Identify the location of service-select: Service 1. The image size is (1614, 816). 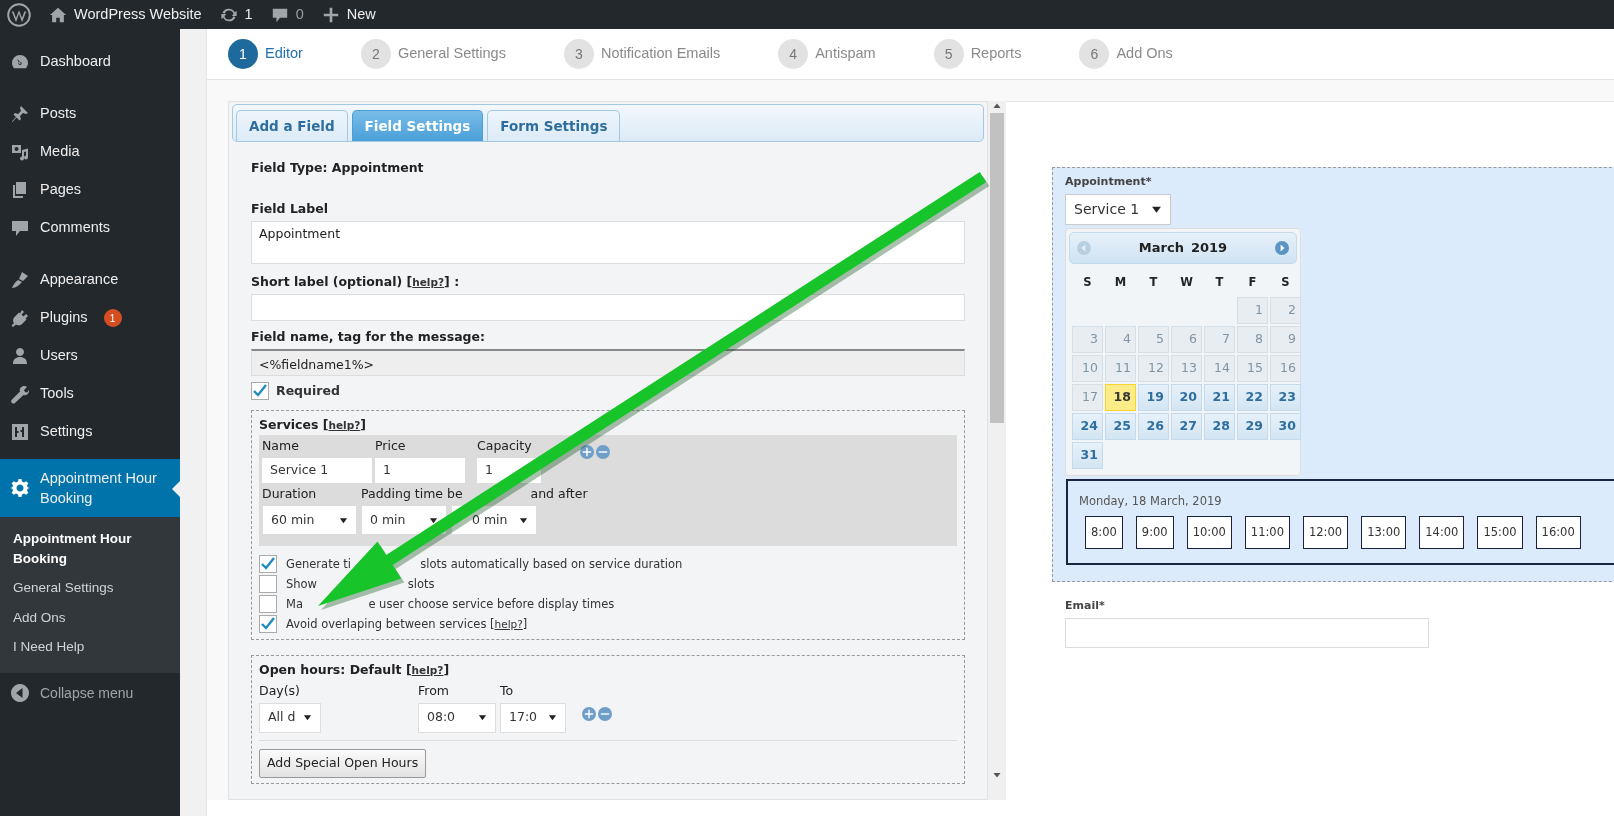
(1118, 209).